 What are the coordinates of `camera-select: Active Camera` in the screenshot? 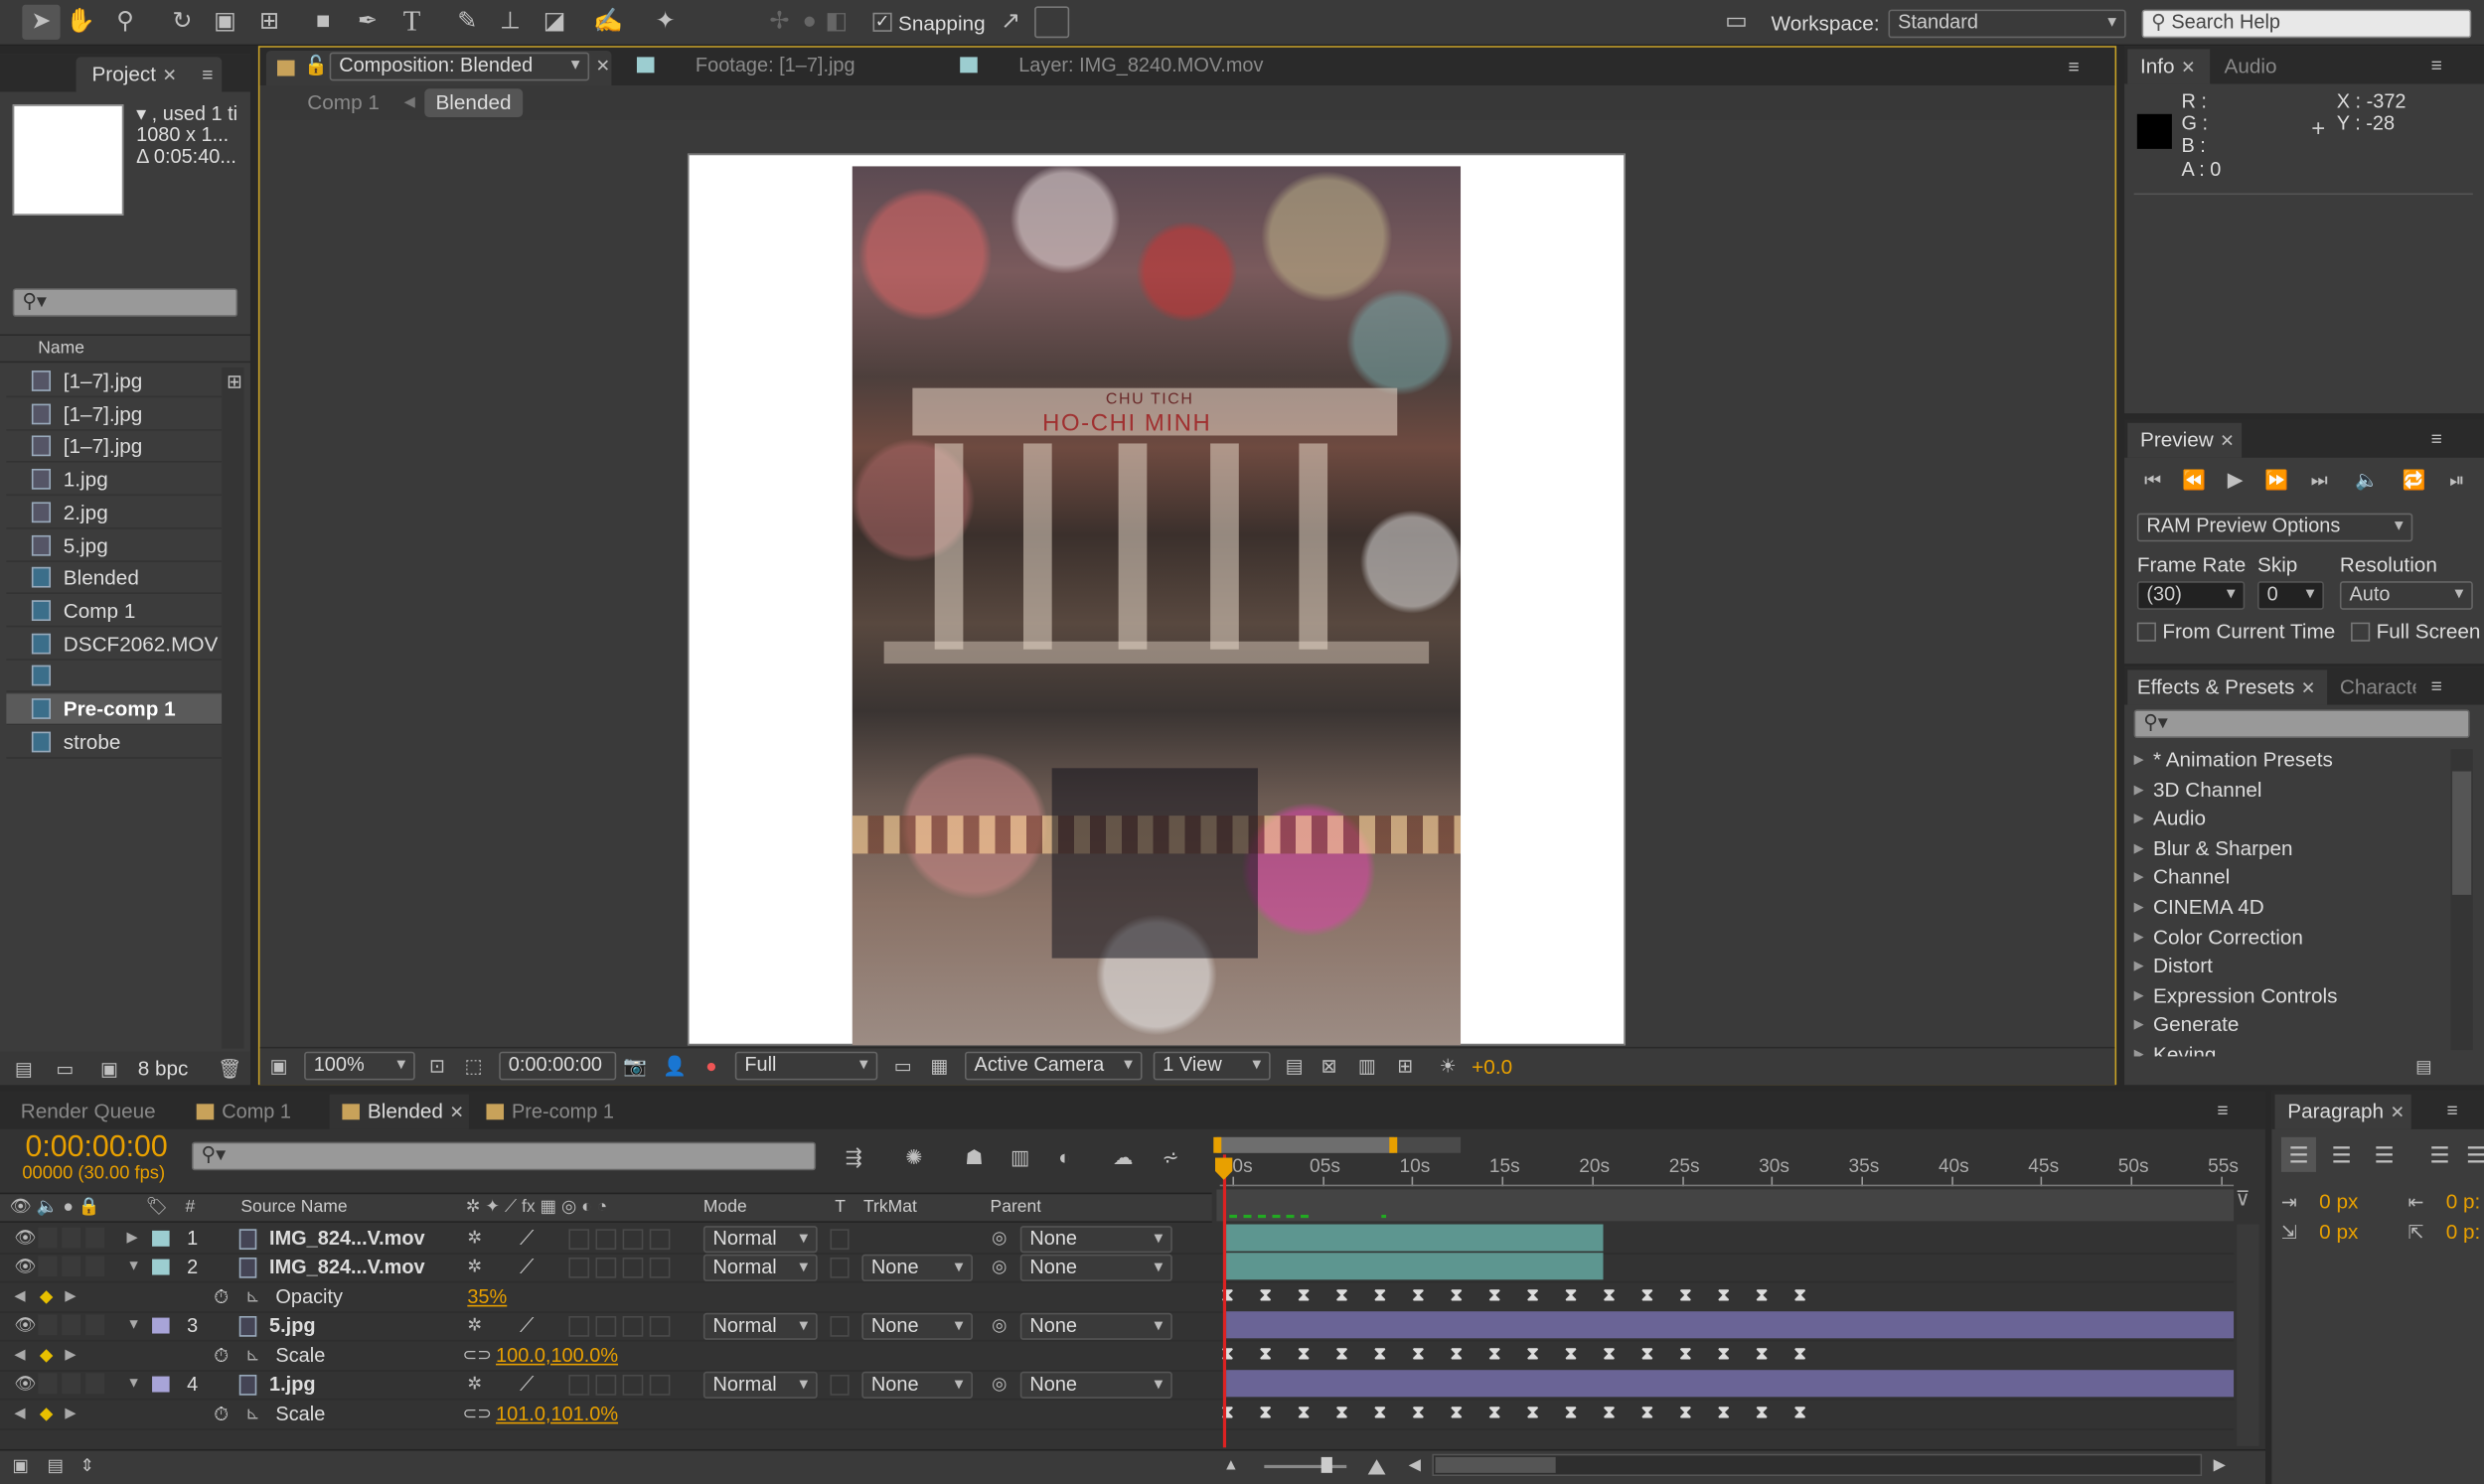 It's located at (1054, 1066).